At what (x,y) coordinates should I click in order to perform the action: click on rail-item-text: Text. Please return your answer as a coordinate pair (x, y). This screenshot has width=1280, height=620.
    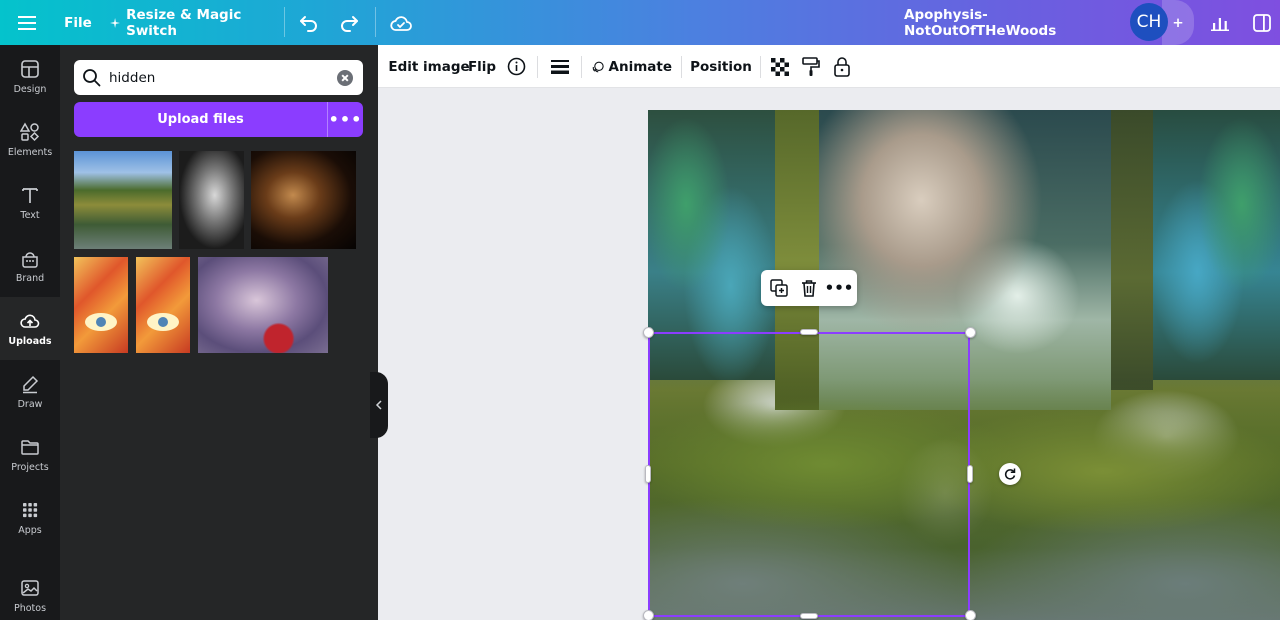
    Looking at the image, I should click on (30, 202).